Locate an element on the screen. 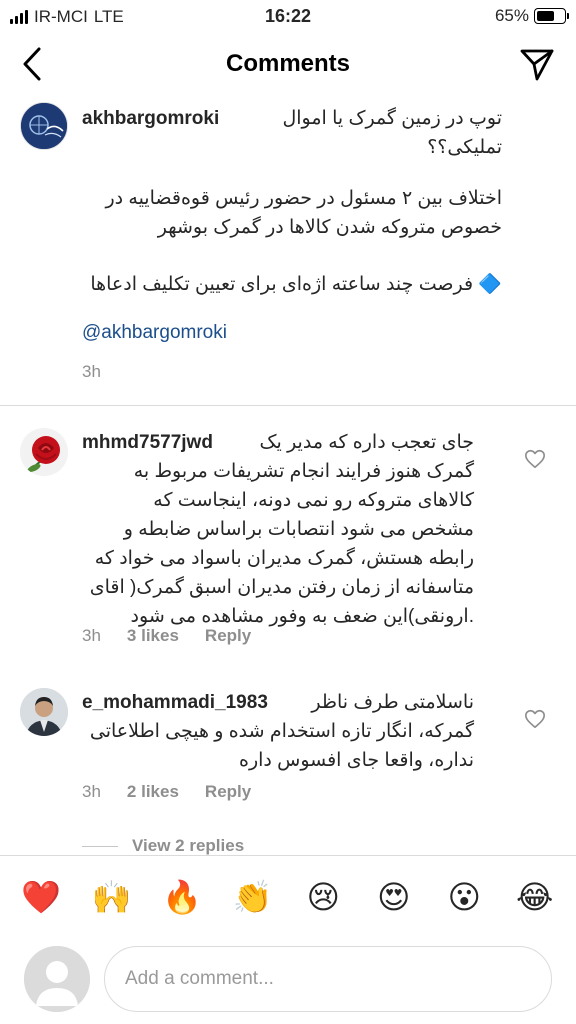 This screenshot has width=576, height=1024. default-avatar-icon is located at coordinates (57, 979).